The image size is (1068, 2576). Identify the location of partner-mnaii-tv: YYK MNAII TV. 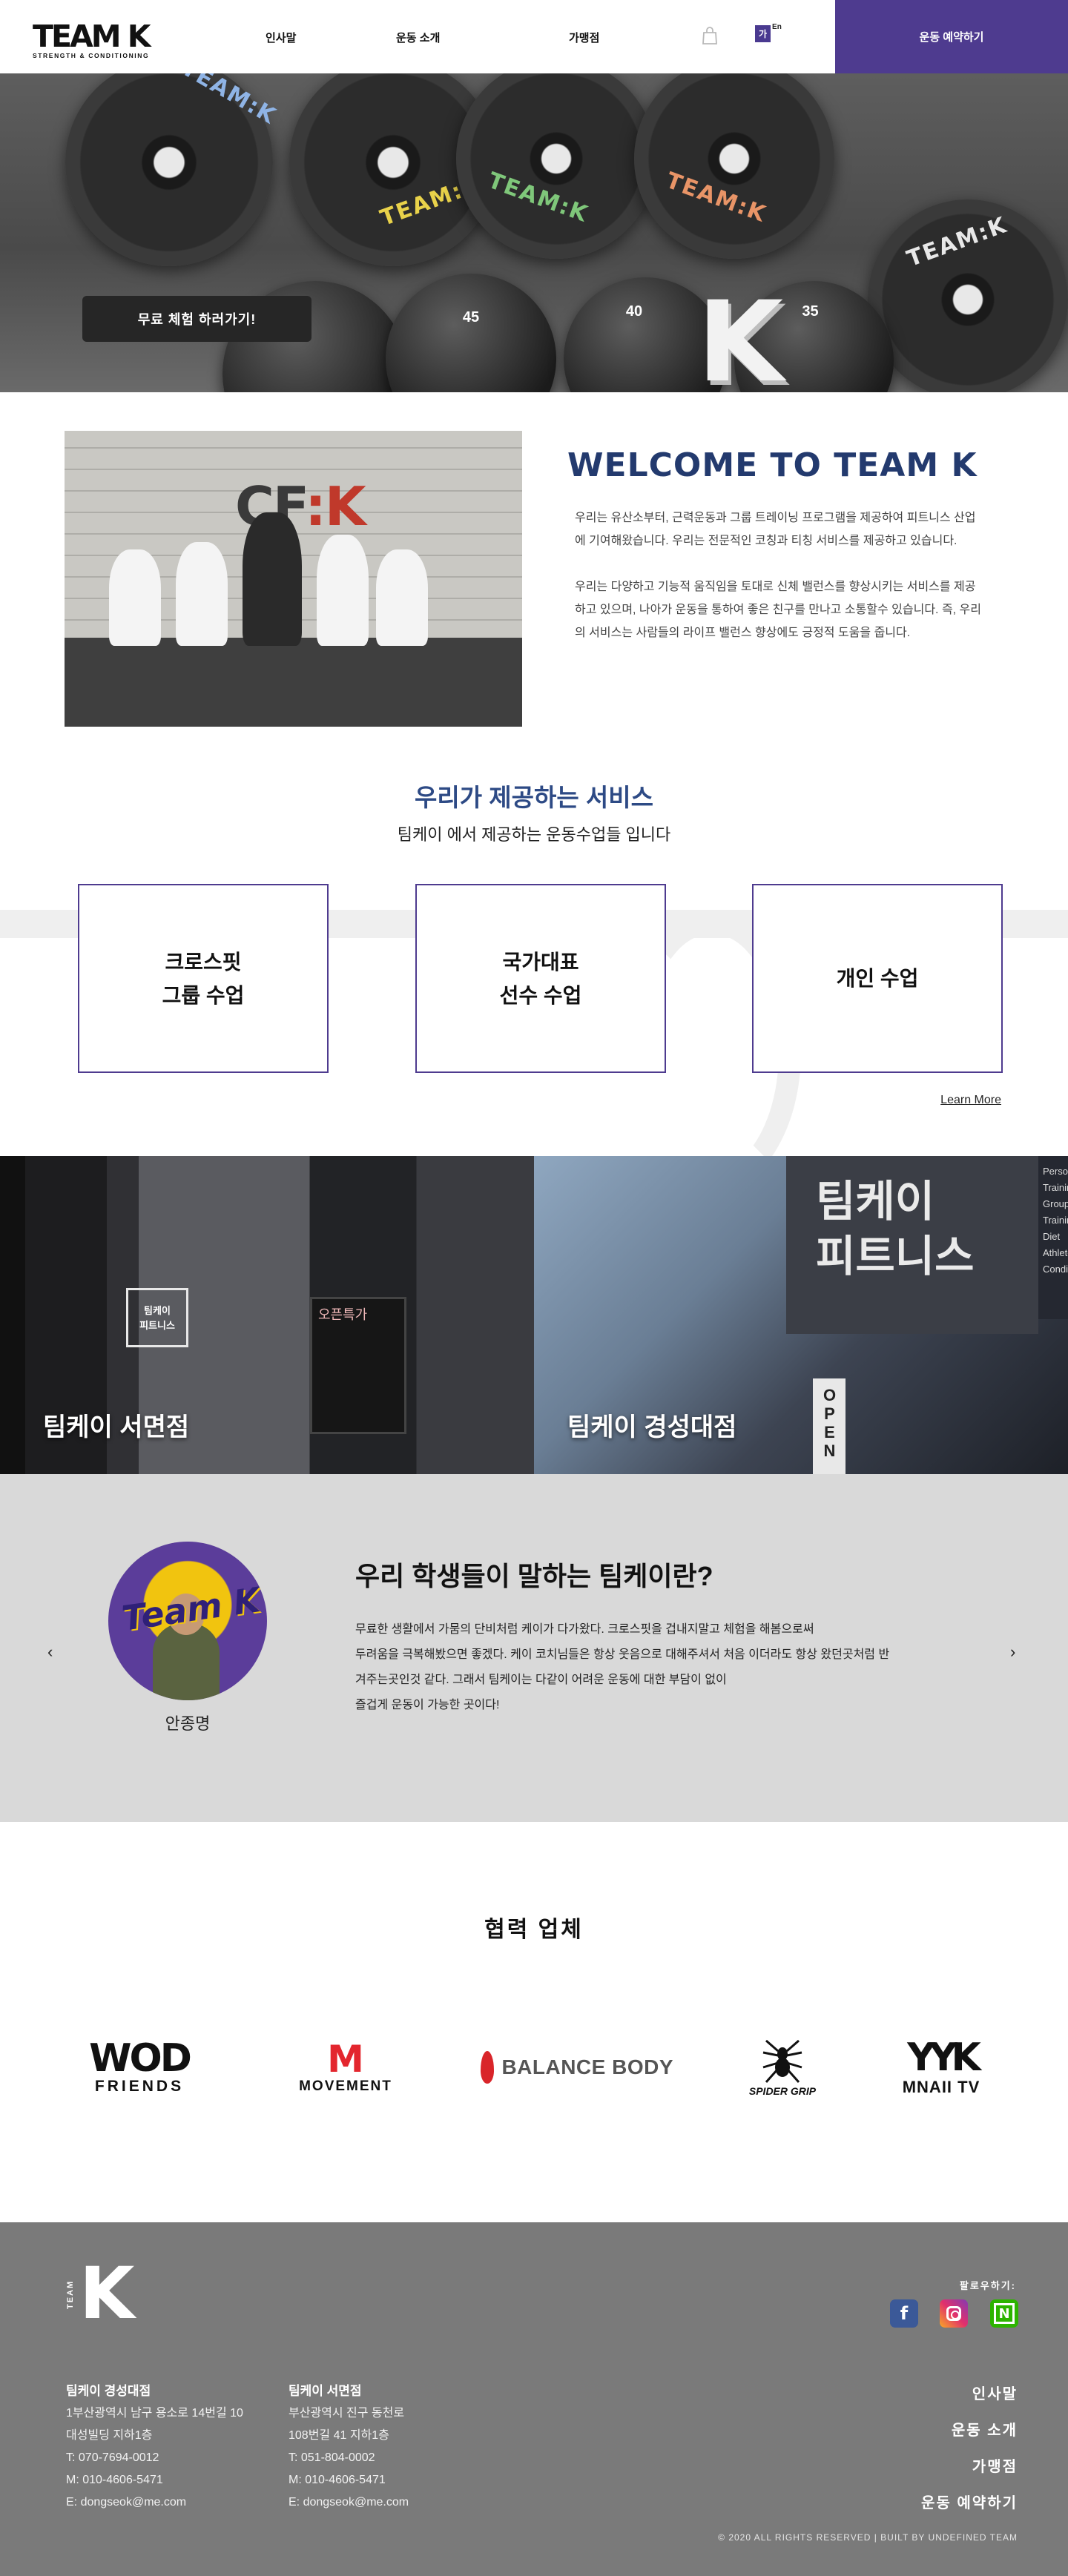
(941, 2067).